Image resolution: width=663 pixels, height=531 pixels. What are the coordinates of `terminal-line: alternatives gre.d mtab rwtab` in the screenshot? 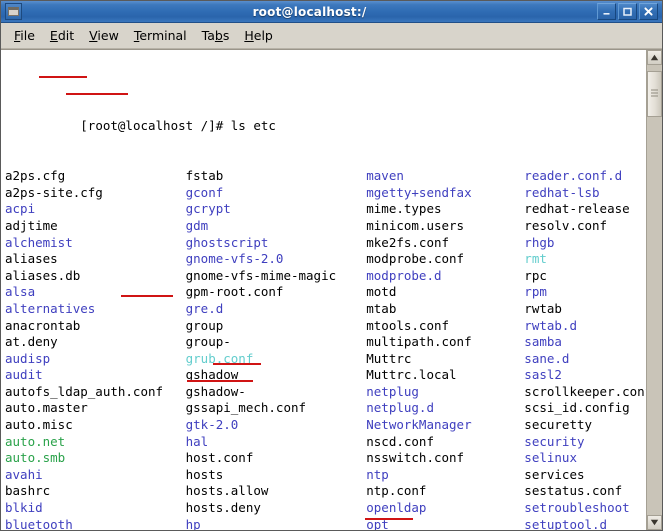 It's located at (325, 309).